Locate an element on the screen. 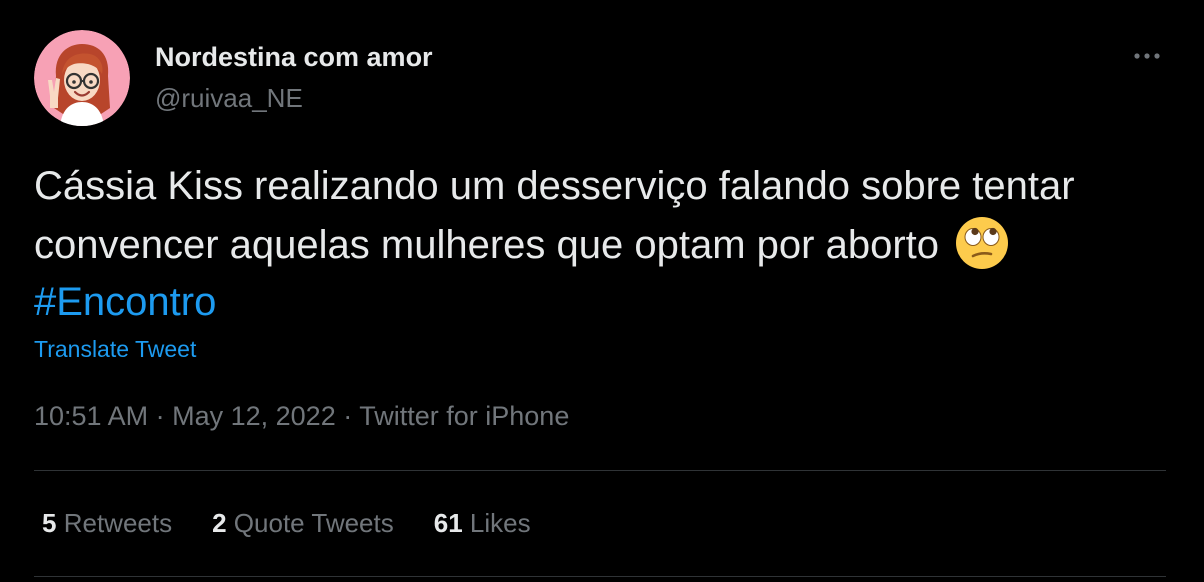  translate-tweet-link: Translate Tweet is located at coordinates (115, 349).